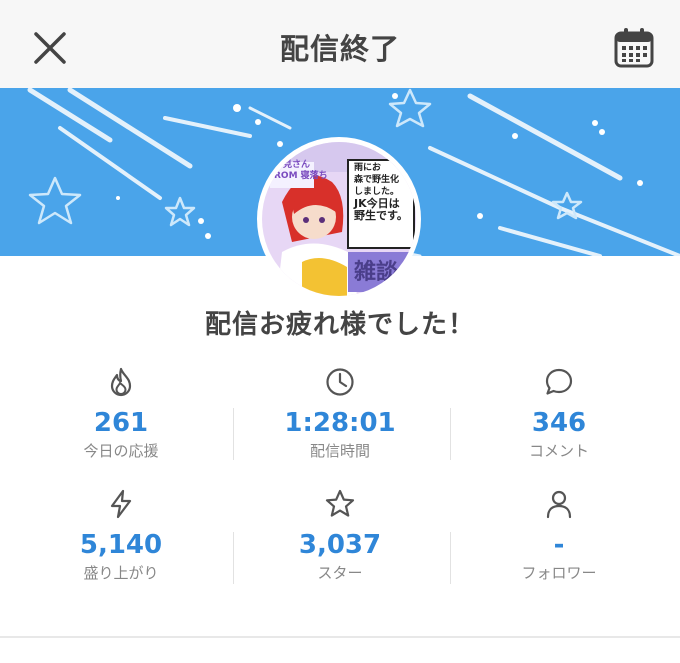 This screenshot has height=663, width=680. Describe the element at coordinates (301, 176) in the screenshot. I see `thumb-text-2: ROM 寝落ち` at that location.